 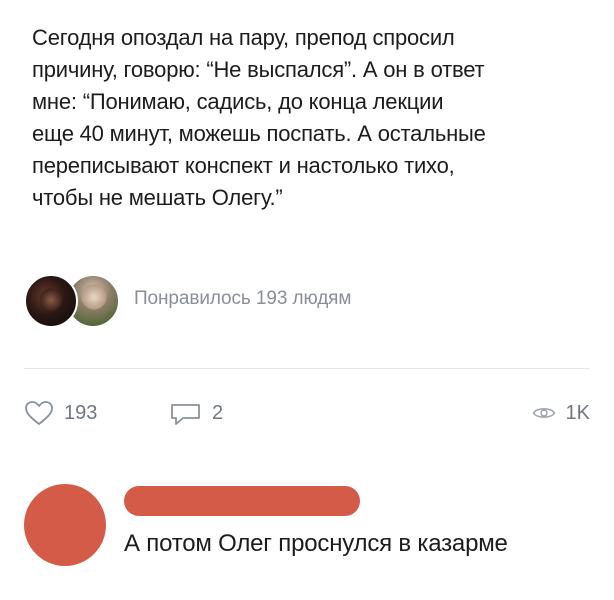 What do you see at coordinates (65, 525) in the screenshot?
I see `avatar` at bounding box center [65, 525].